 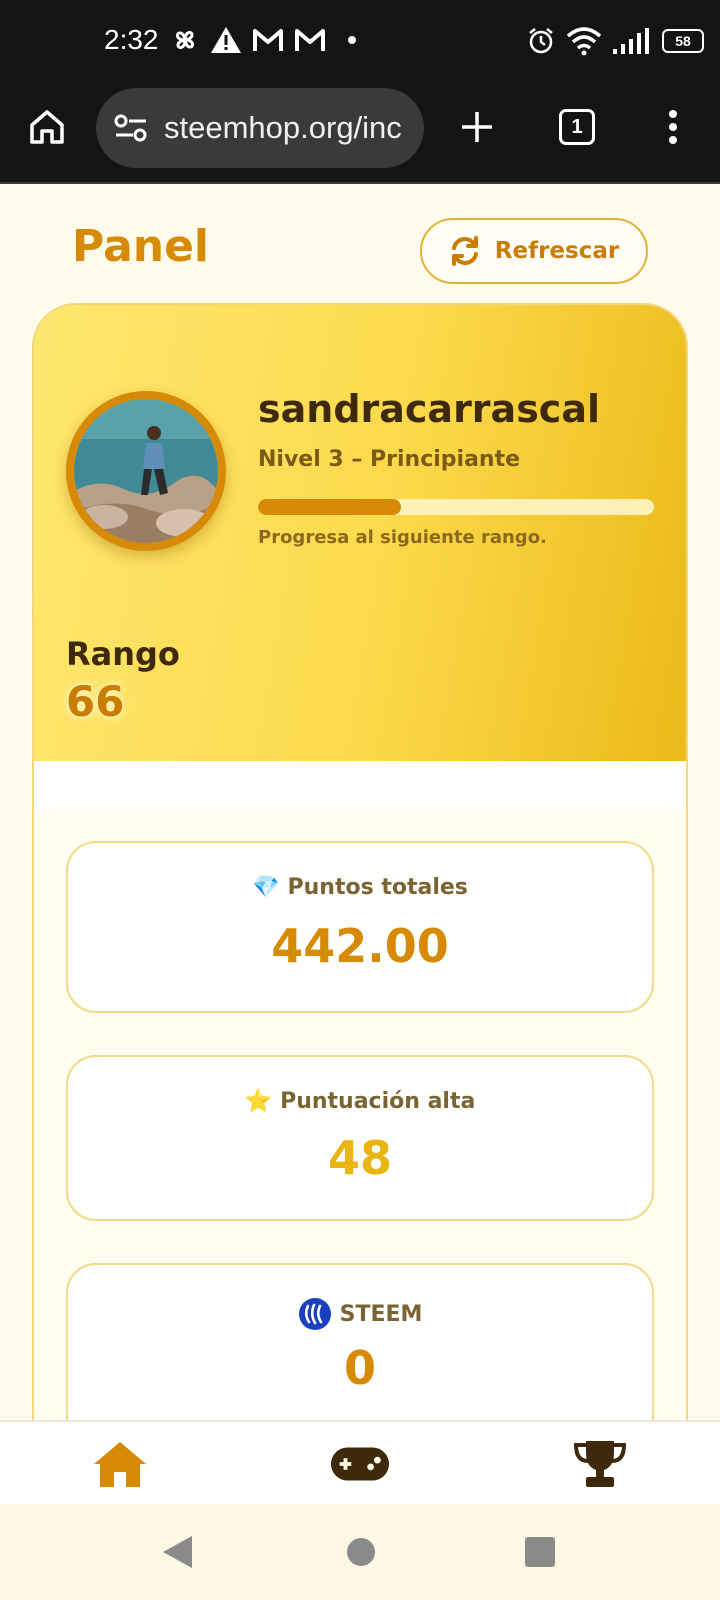 What do you see at coordinates (131, 39) in the screenshot?
I see `status-time: 2:32` at bounding box center [131, 39].